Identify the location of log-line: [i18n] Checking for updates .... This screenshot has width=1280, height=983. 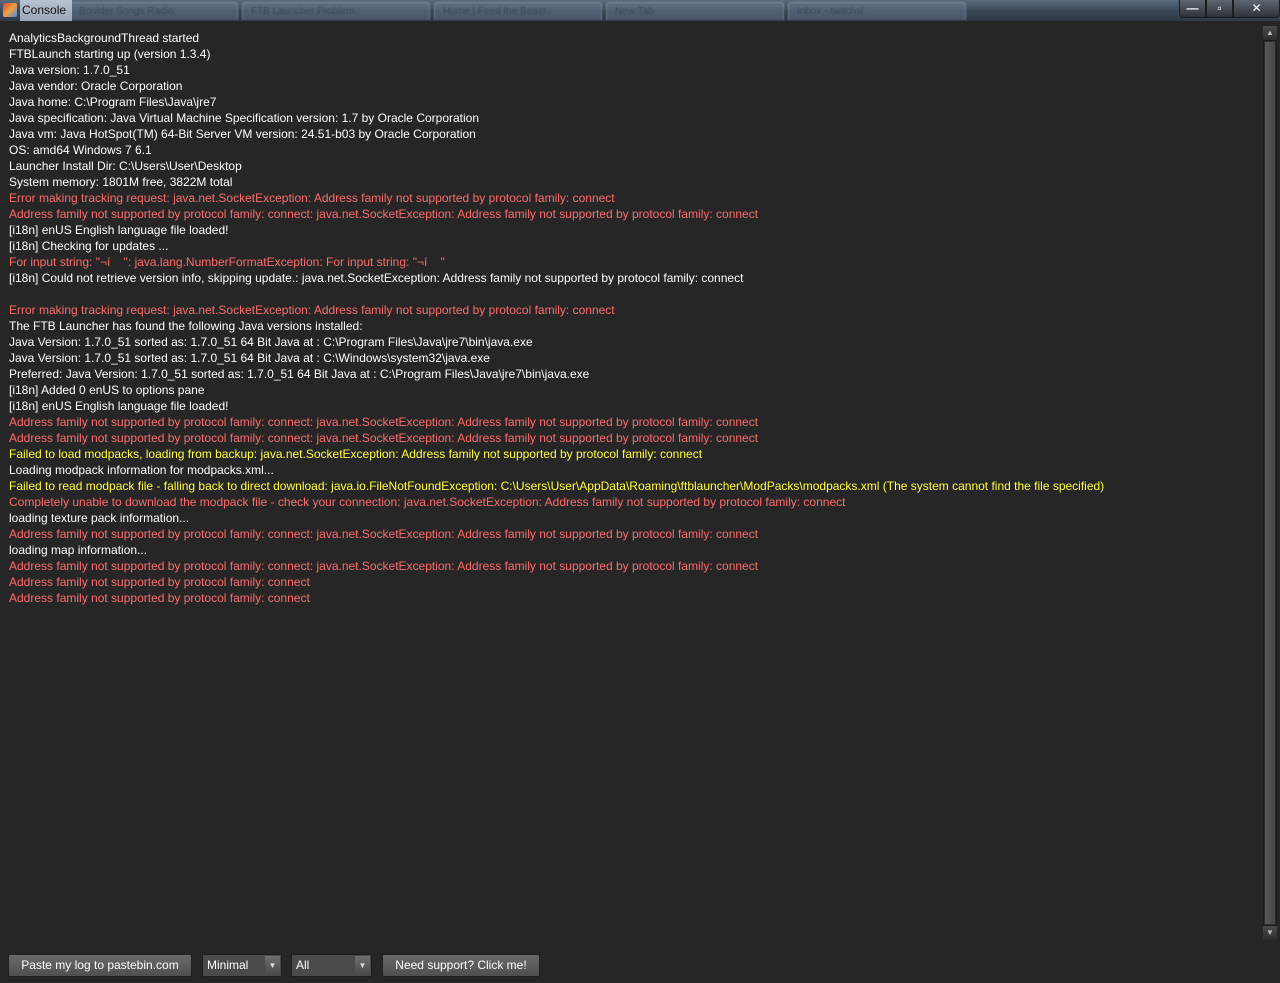
(89, 246).